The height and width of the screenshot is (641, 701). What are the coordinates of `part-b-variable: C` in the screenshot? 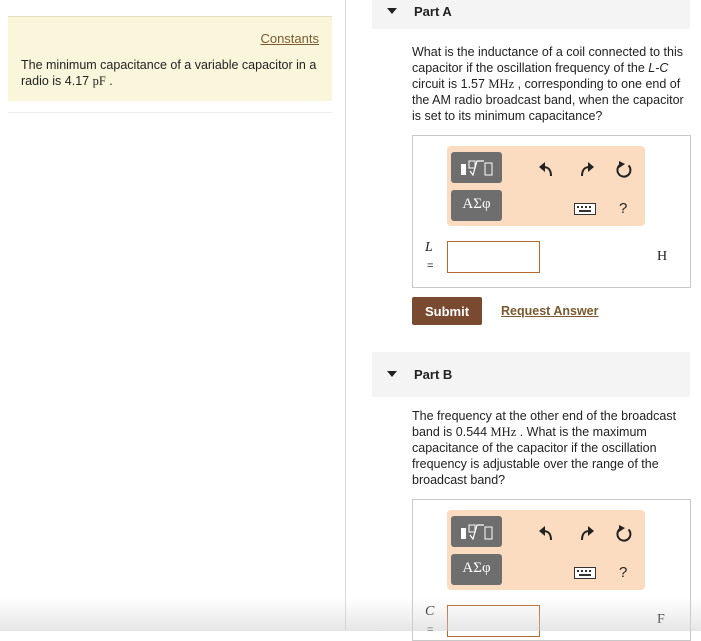 It's located at (430, 611).